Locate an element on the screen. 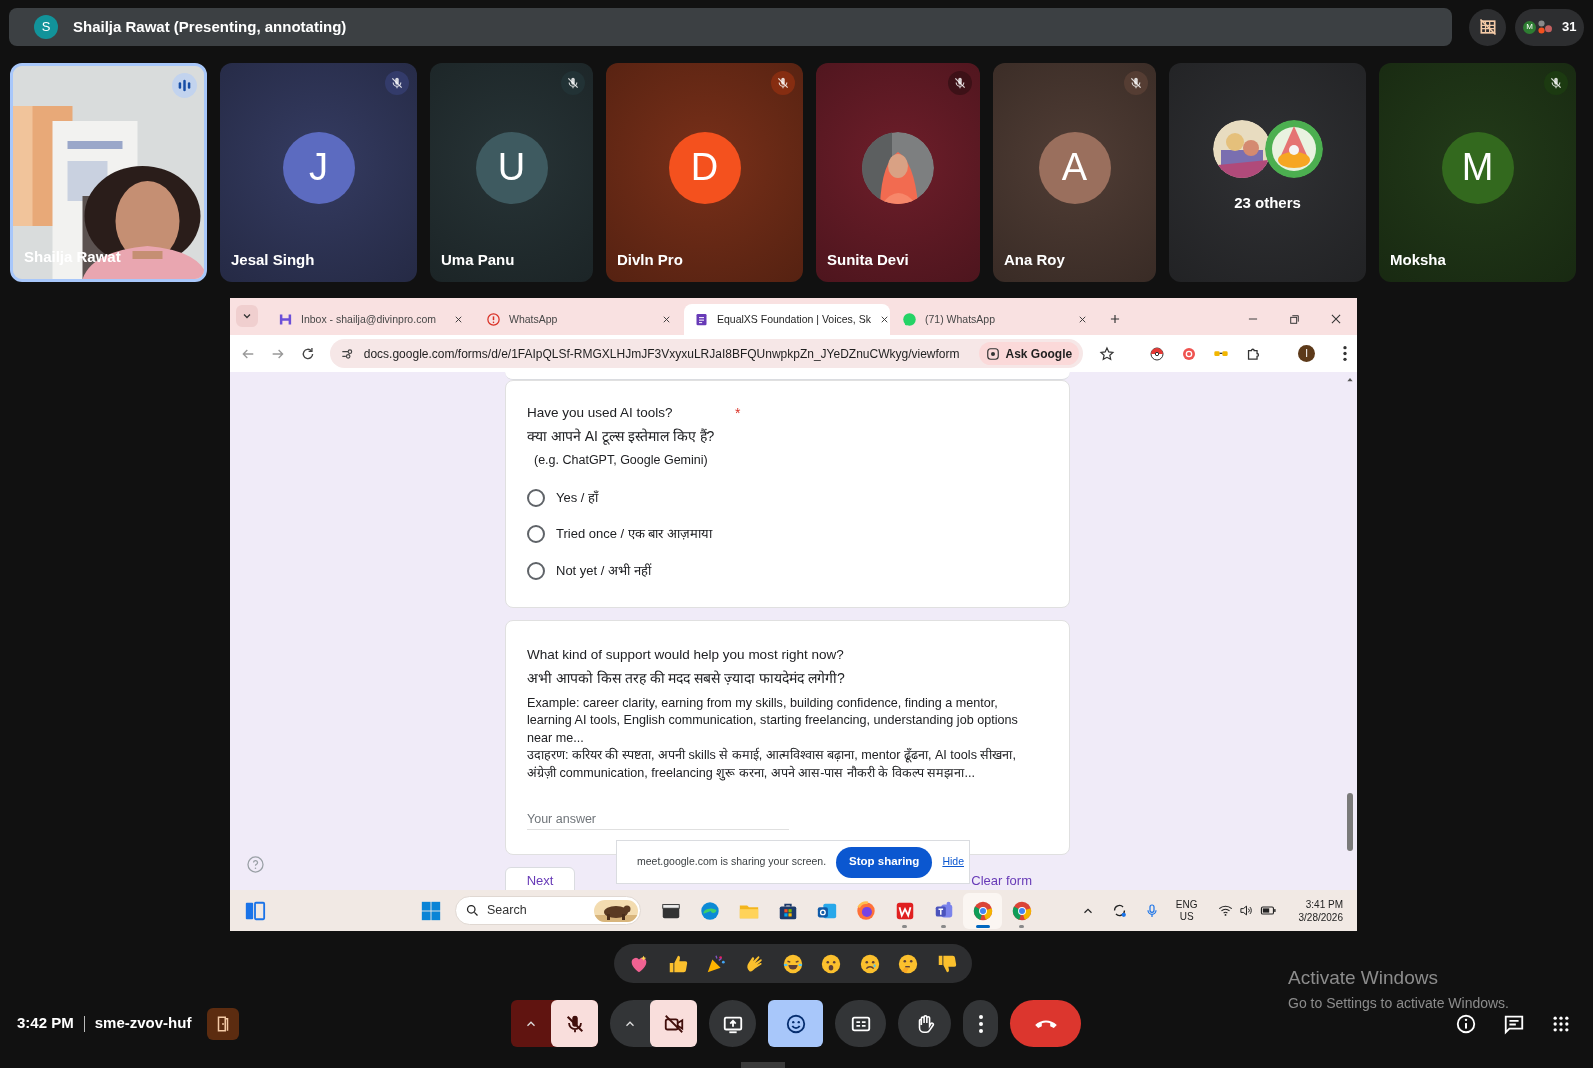 The height and width of the screenshot is (1068, 1593). url-text: docs.google.com/forms/d/e/1FAIpQLSf-RMGXLHJmJF3VxyxuLRJaI8BFQUnwpkpZn_JYeDZnuCWkyg/viewform is located at coordinates (662, 354).